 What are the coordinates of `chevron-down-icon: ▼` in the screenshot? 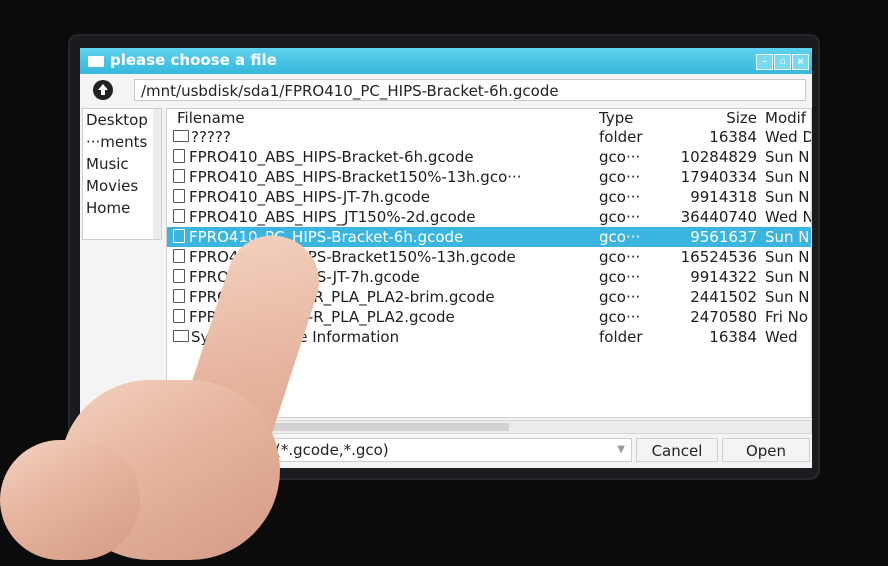 It's located at (621, 449).